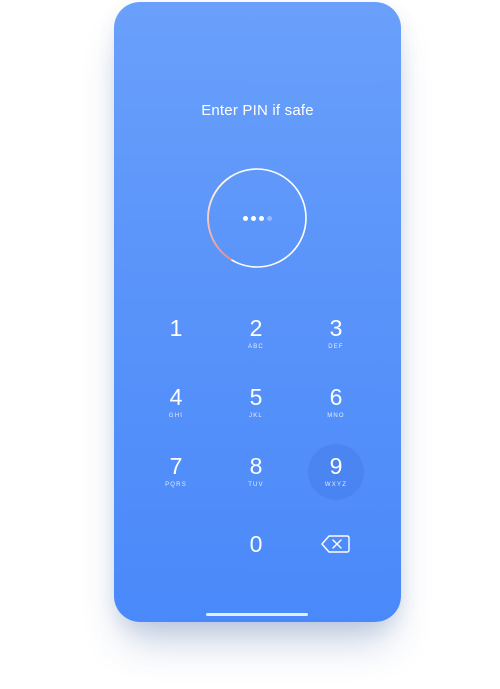  I want to click on key-letters: PQRS, so click(176, 485).